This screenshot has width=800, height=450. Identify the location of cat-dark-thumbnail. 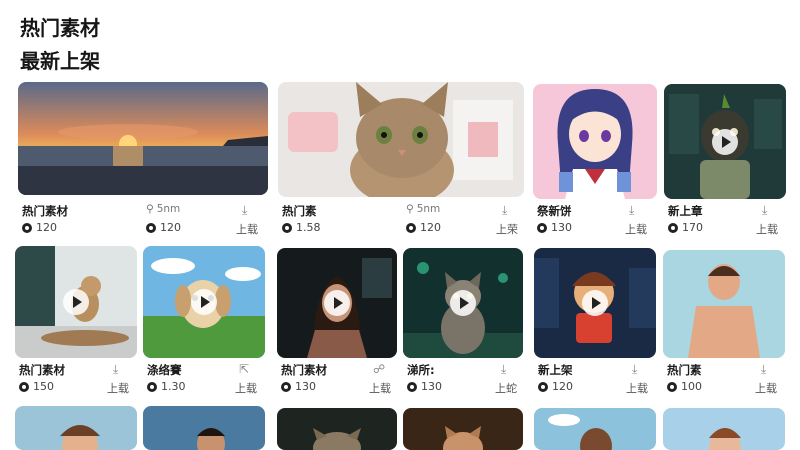
(337, 429).